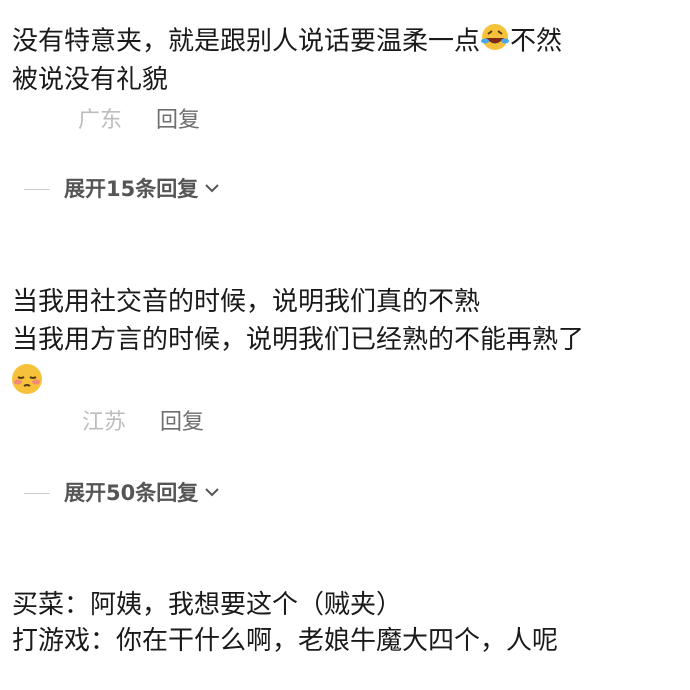  I want to click on location-label: 广东, so click(100, 120).